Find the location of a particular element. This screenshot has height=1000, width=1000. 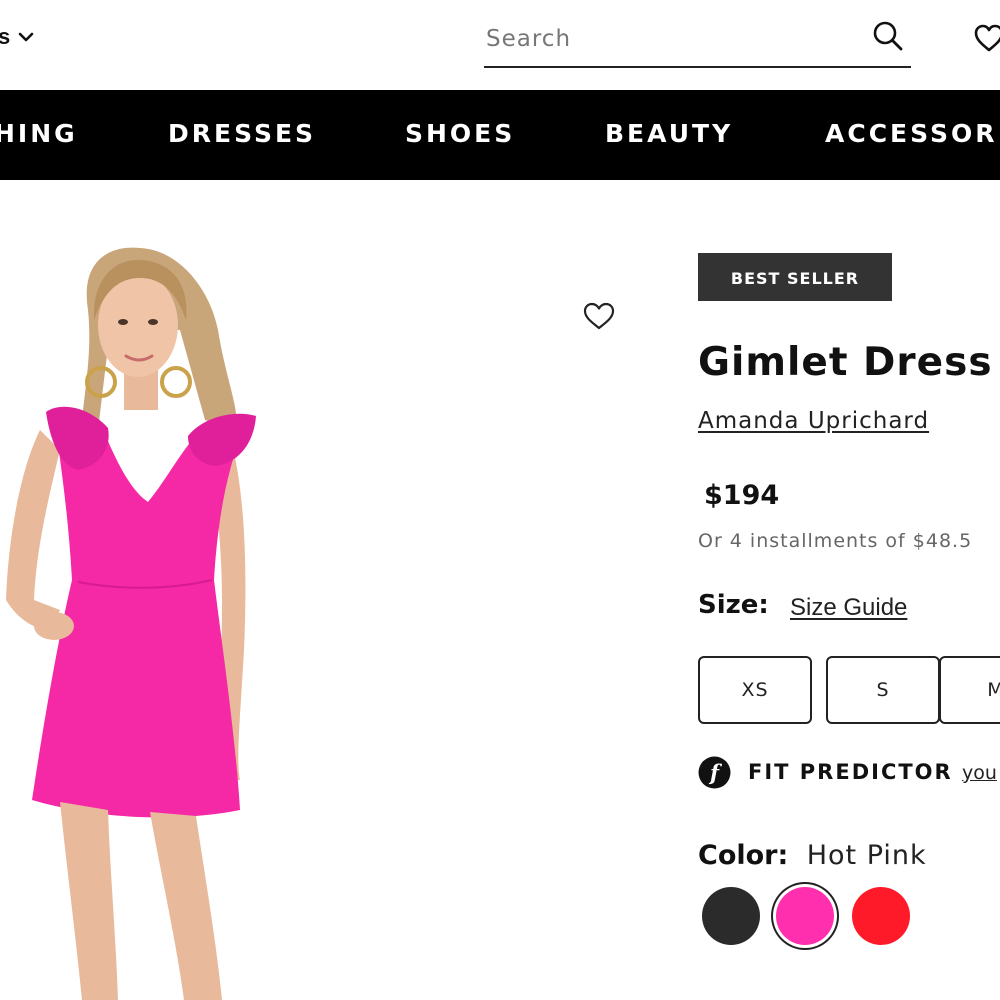

top-header: s is located at coordinates (500, 45).